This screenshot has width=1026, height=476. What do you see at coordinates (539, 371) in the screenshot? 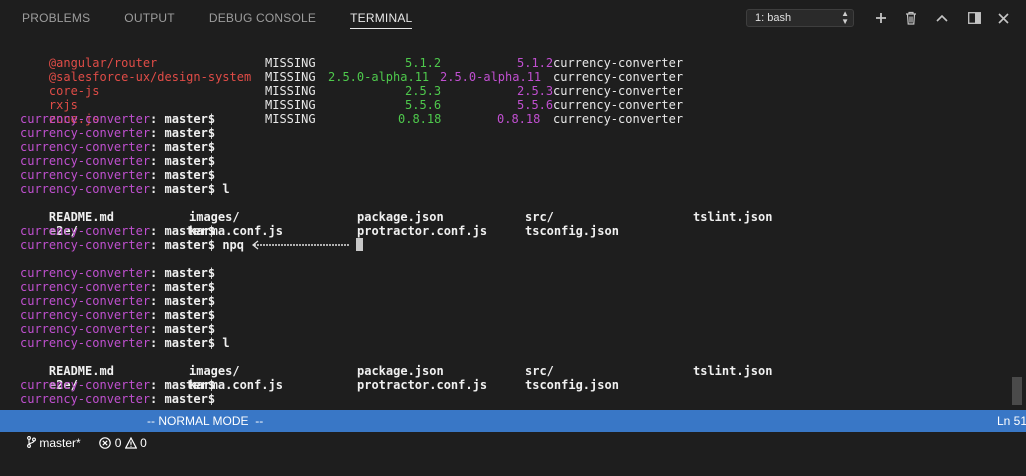
I see `ls-entry: src/` at bounding box center [539, 371].